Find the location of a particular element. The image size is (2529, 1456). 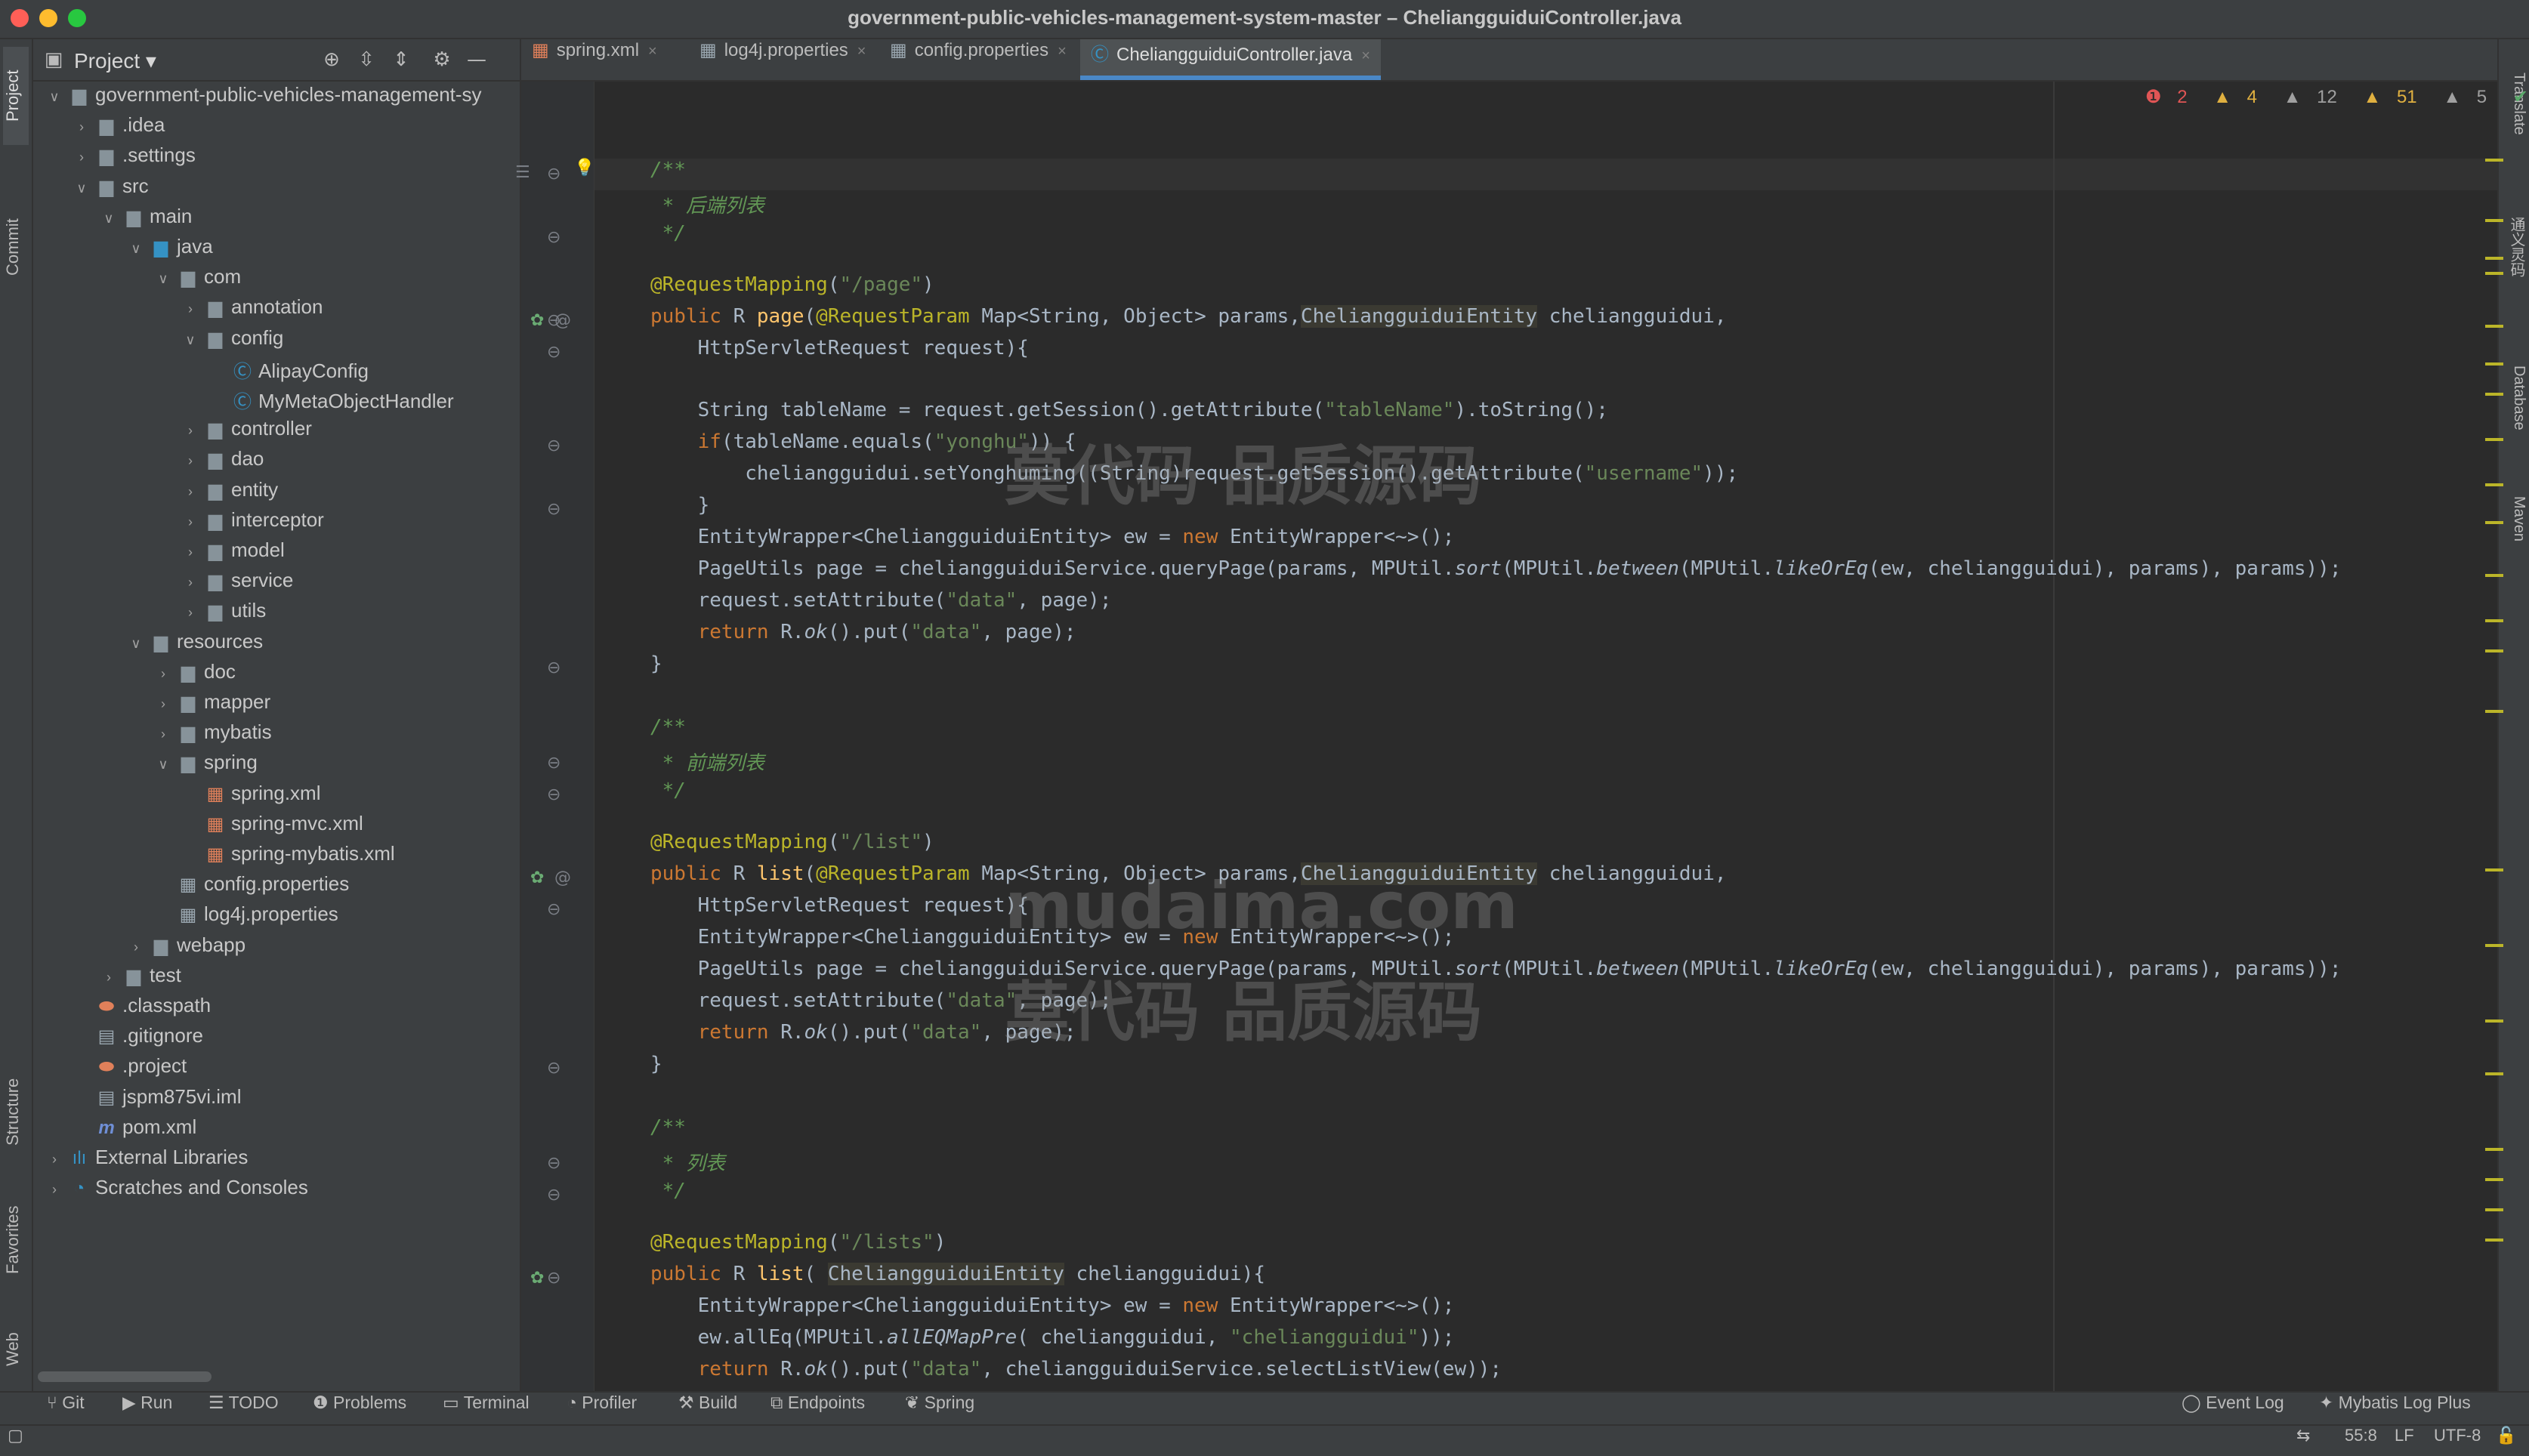

tool-window-event-log: ◯ Event Log is located at coordinates (2233, 1409).